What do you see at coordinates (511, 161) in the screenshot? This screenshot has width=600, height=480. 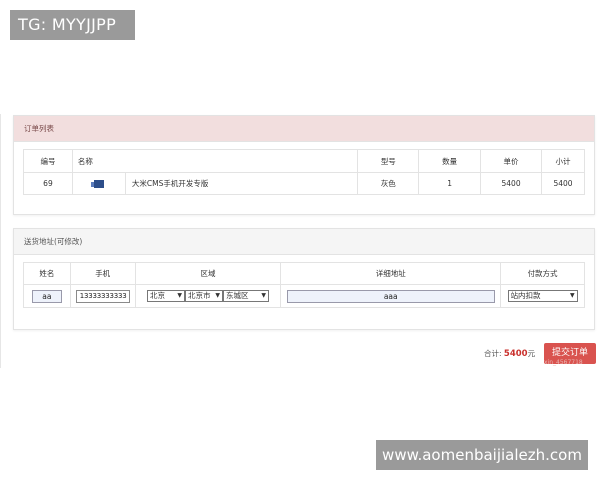 I see `col-price: 单价` at bounding box center [511, 161].